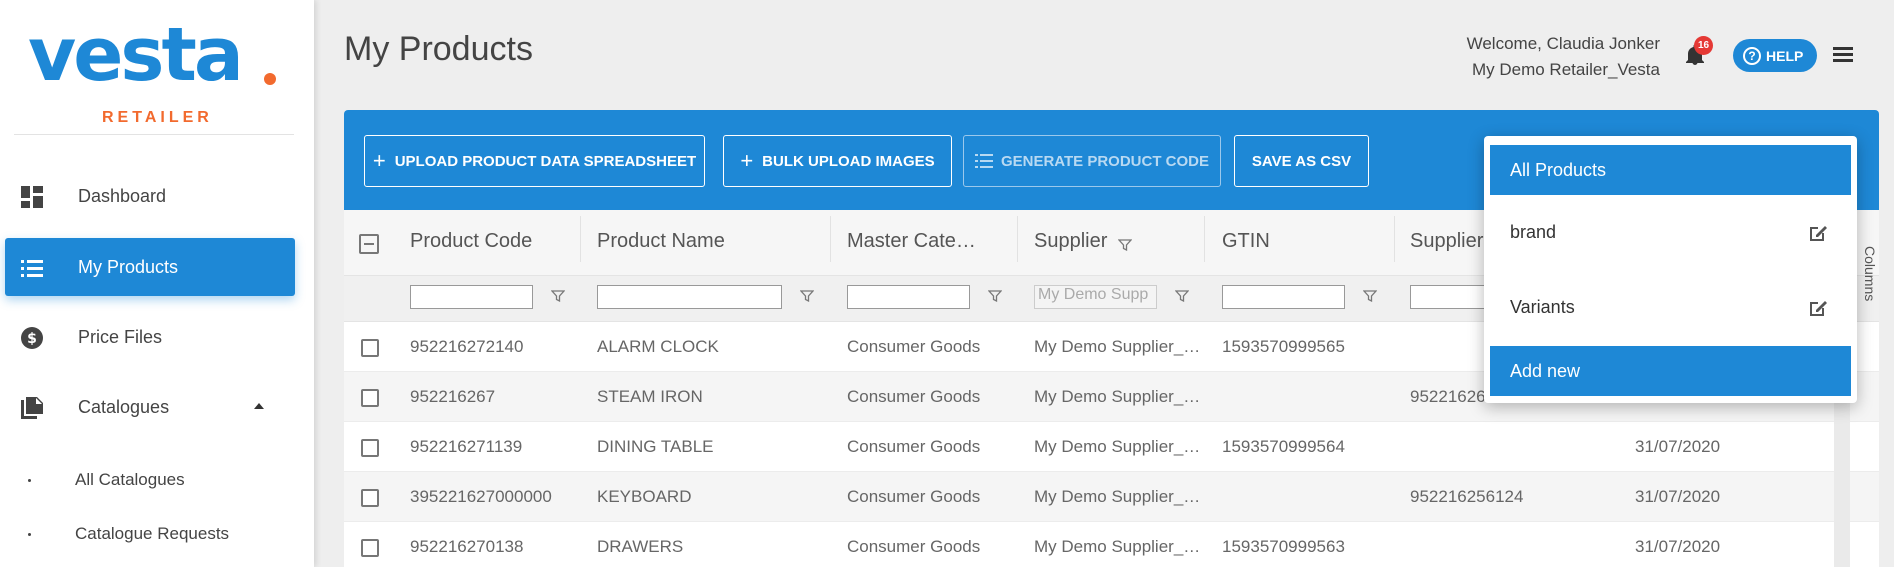  Describe the element at coordinates (136, 55) in the screenshot. I see `logo-wordmark: vesta` at that location.